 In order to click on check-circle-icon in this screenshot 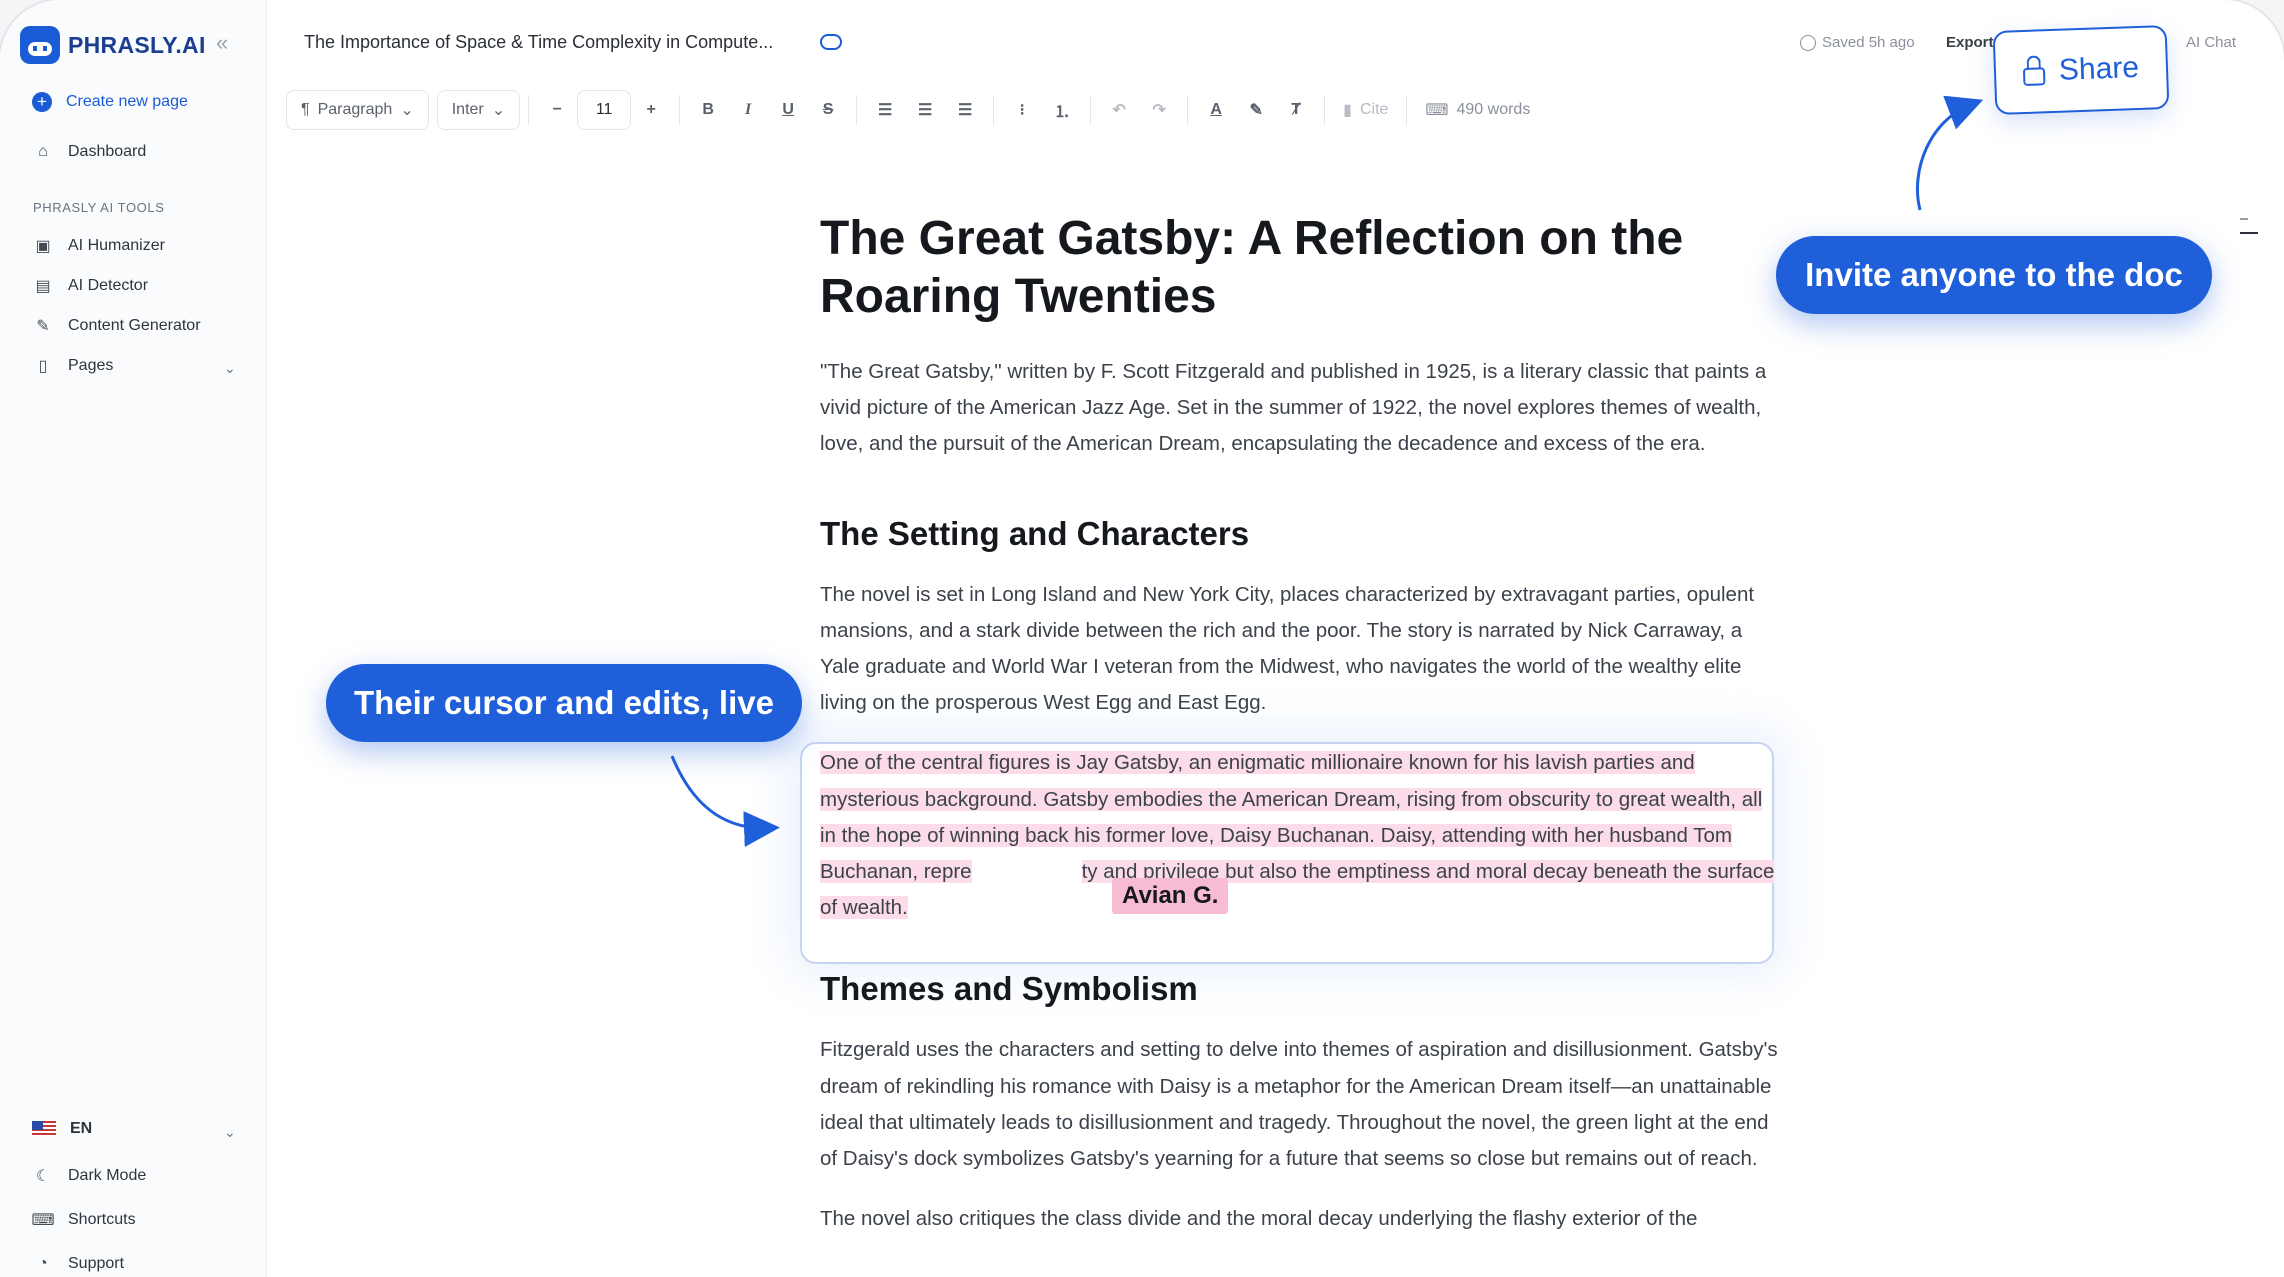, I will do `click(1808, 42)`.